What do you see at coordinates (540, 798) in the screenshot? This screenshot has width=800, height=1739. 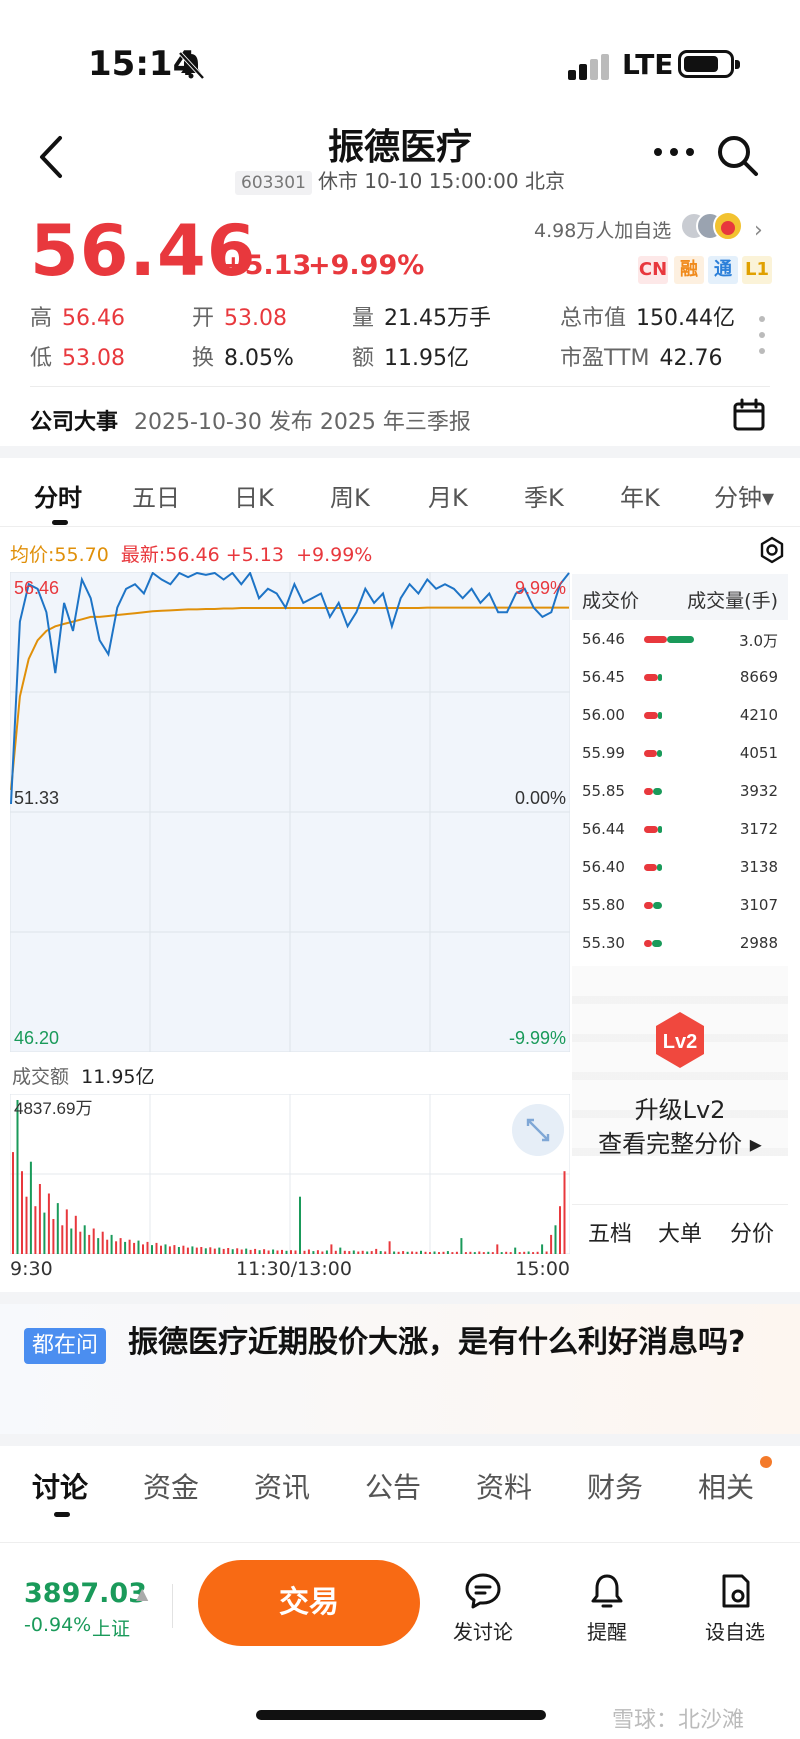 I see `pct-tick-mid: 0.00%` at bounding box center [540, 798].